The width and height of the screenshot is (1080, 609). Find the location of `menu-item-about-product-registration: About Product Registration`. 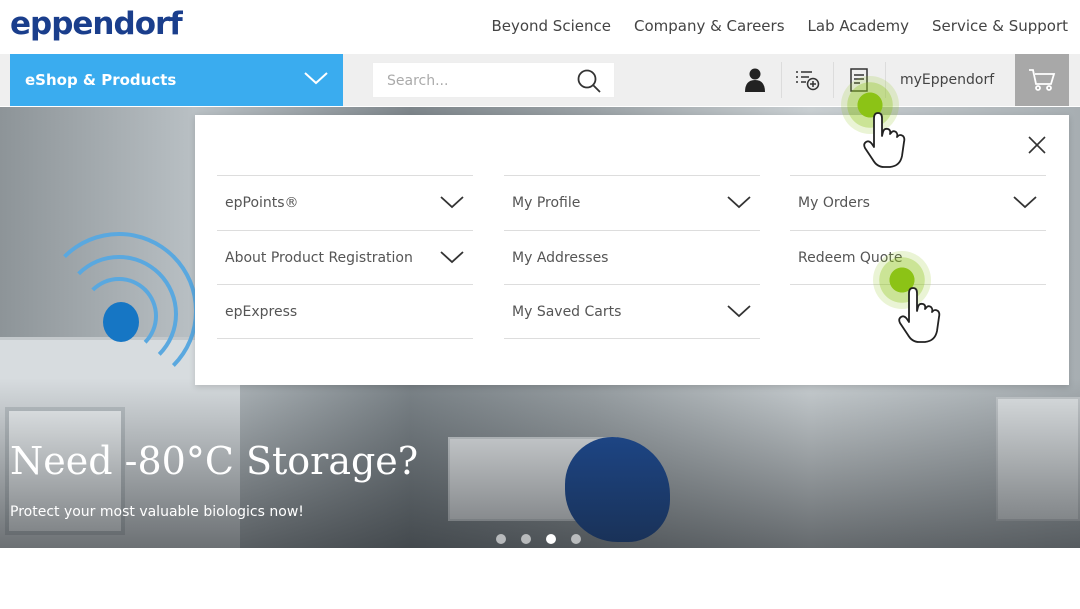

menu-item-about-product-registration: About Product Registration is located at coordinates (345, 257).